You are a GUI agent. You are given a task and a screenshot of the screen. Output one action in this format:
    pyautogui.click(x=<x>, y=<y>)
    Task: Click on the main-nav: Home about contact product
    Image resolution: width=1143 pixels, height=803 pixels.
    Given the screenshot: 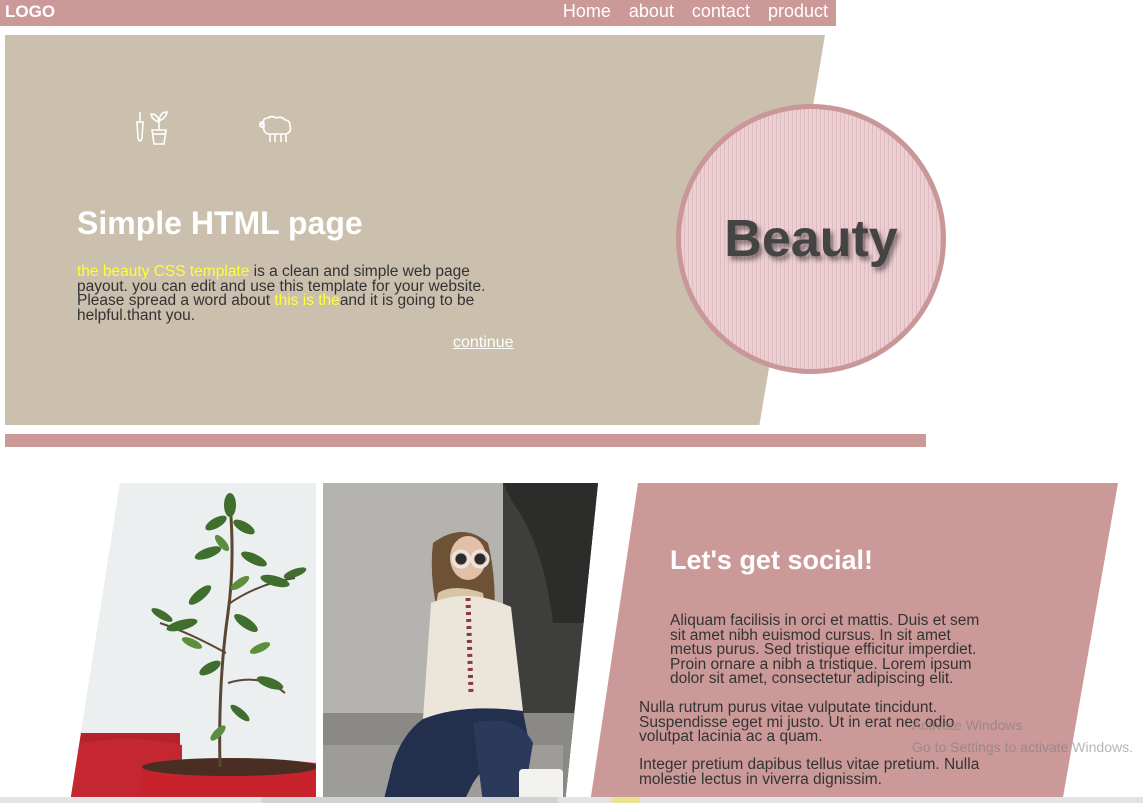 What is the action you would take?
    pyautogui.click(x=695, y=11)
    